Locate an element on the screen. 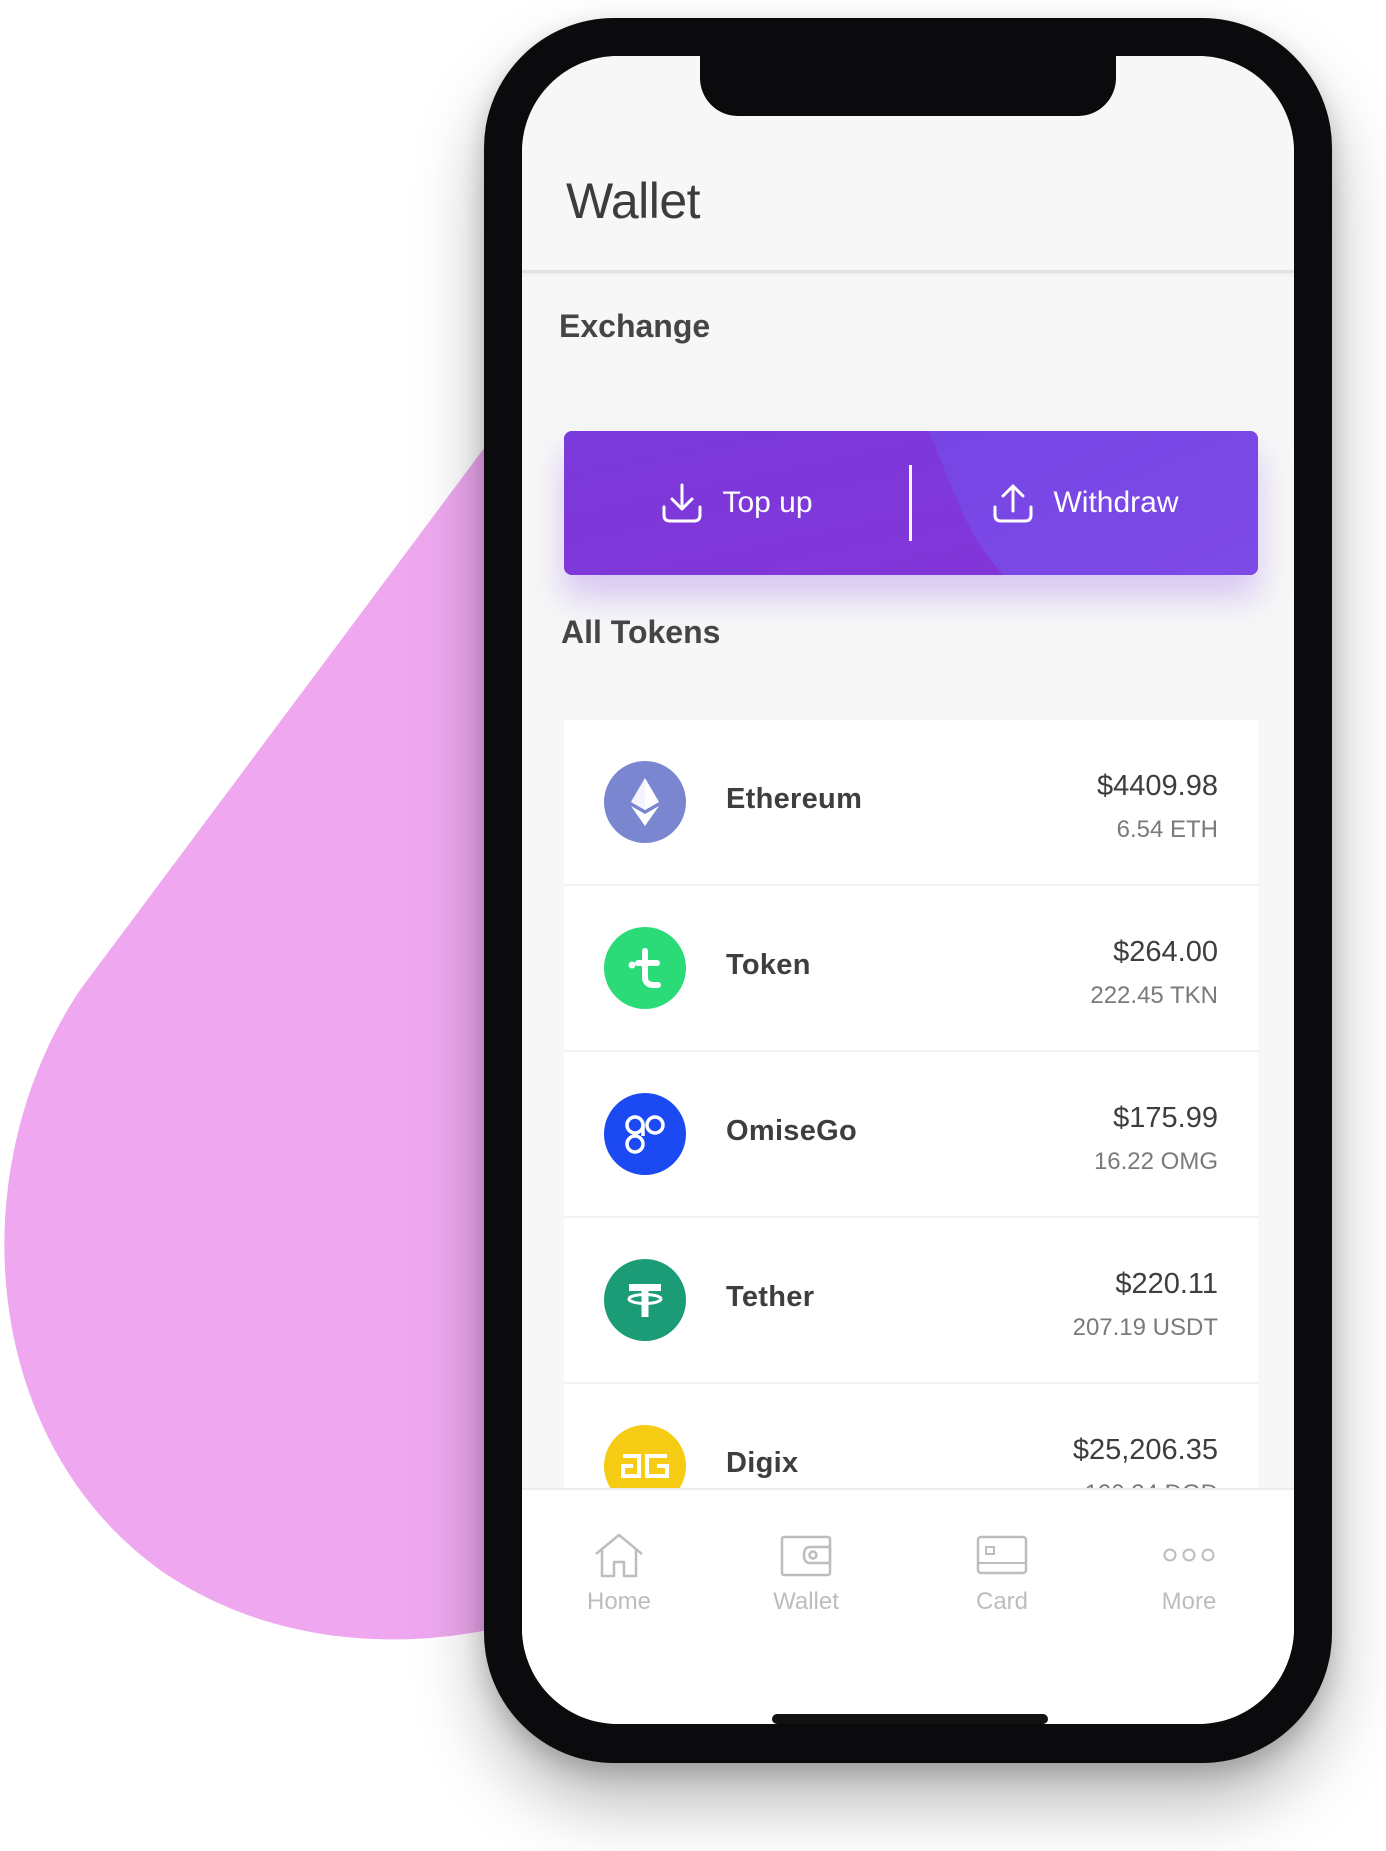 The image size is (1386, 1851). download-icon is located at coordinates (682, 503).